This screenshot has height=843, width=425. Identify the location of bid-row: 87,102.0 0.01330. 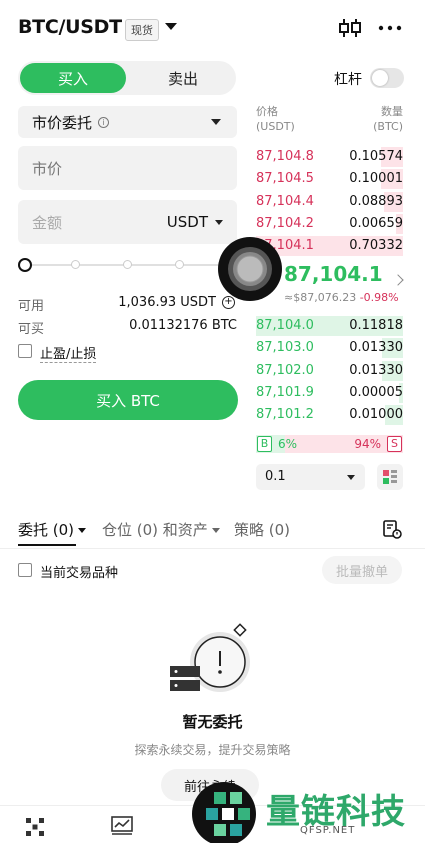
(329, 371).